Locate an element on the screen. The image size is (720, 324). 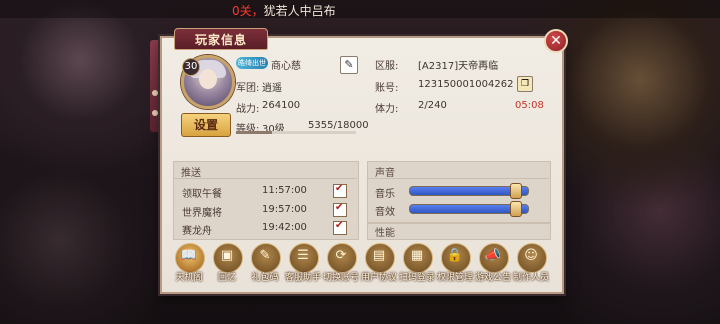
server-label: 区服: is located at coordinates (387, 66).